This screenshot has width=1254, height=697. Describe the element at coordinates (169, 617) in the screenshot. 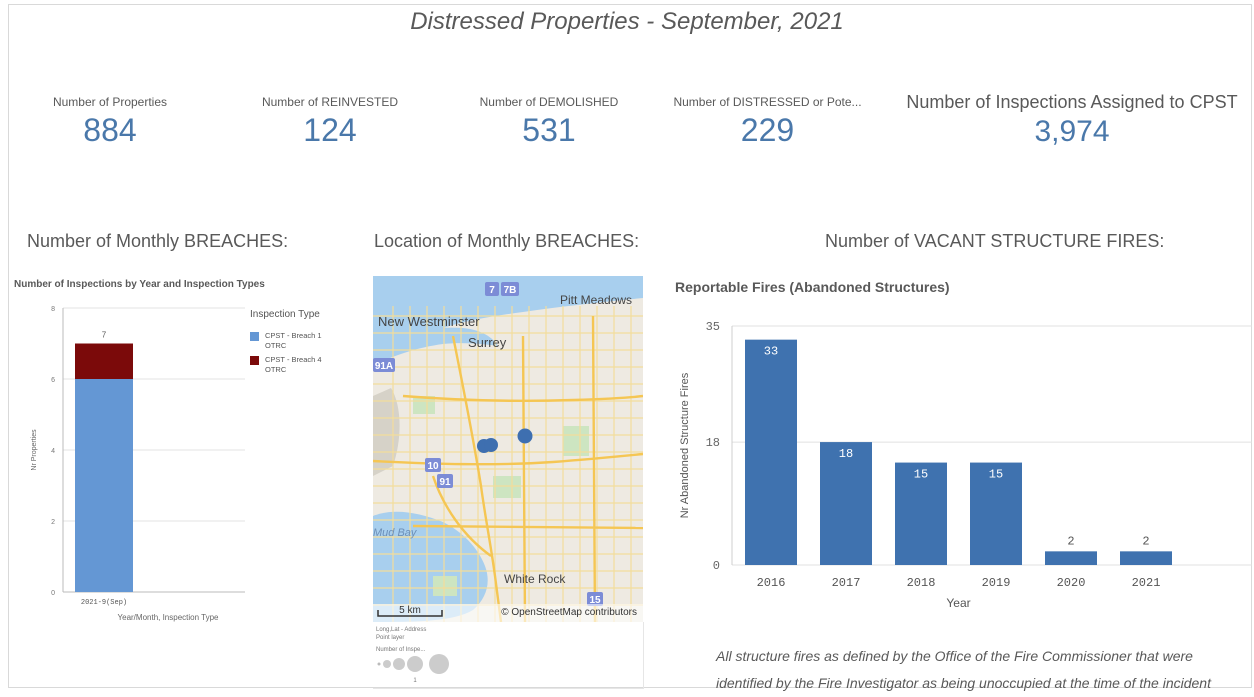

I see `x-axis-title: Year/Month, Inspection Type` at that location.